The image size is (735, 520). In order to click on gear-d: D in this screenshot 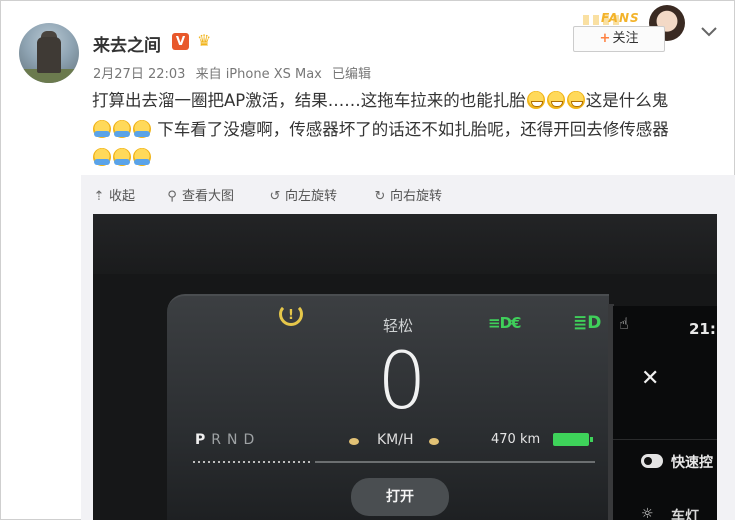, I will do `click(252, 440)`.